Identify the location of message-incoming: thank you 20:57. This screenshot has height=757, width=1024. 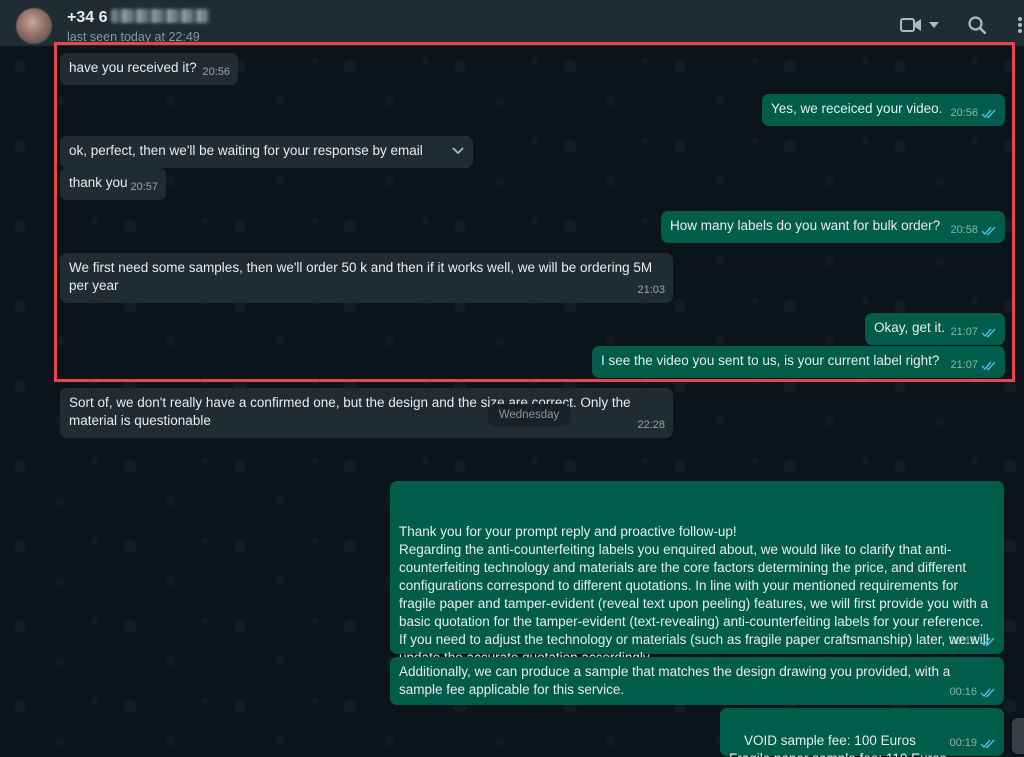
(113, 184).